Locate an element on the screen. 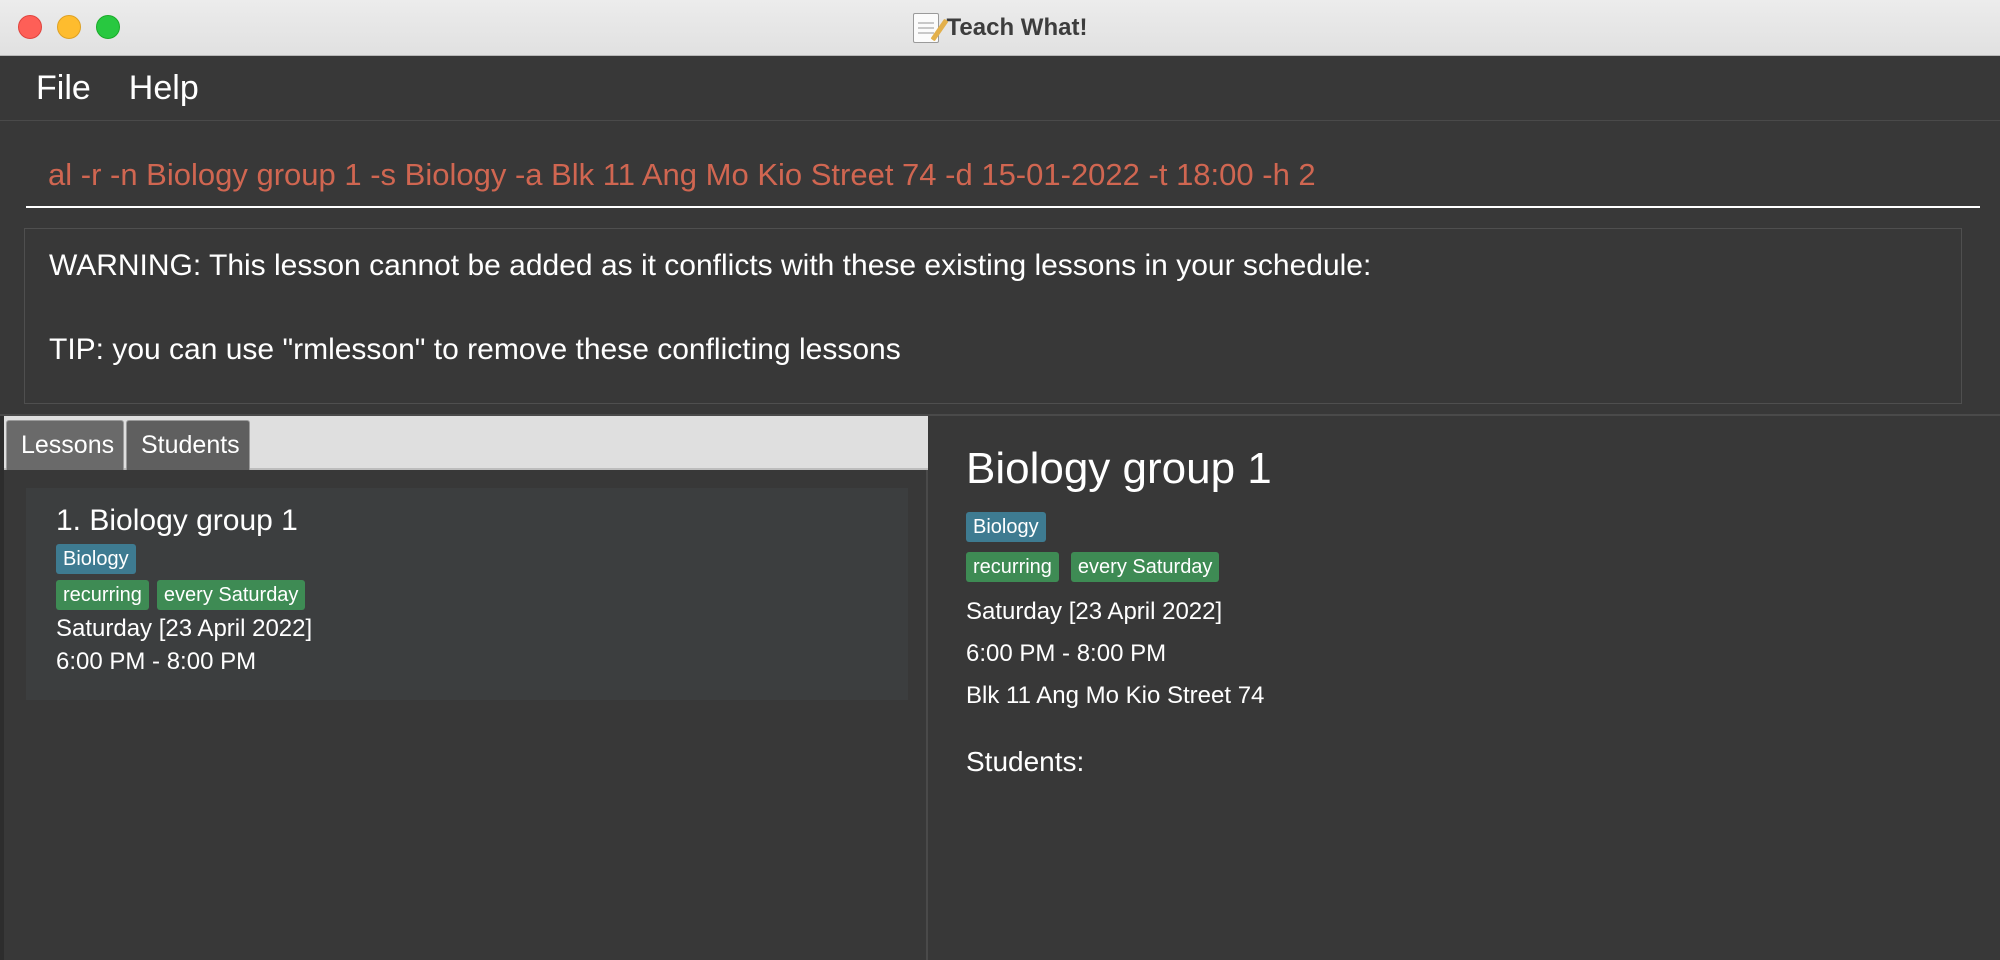  detail-subject-tag: Biology is located at coordinates (1006, 527).